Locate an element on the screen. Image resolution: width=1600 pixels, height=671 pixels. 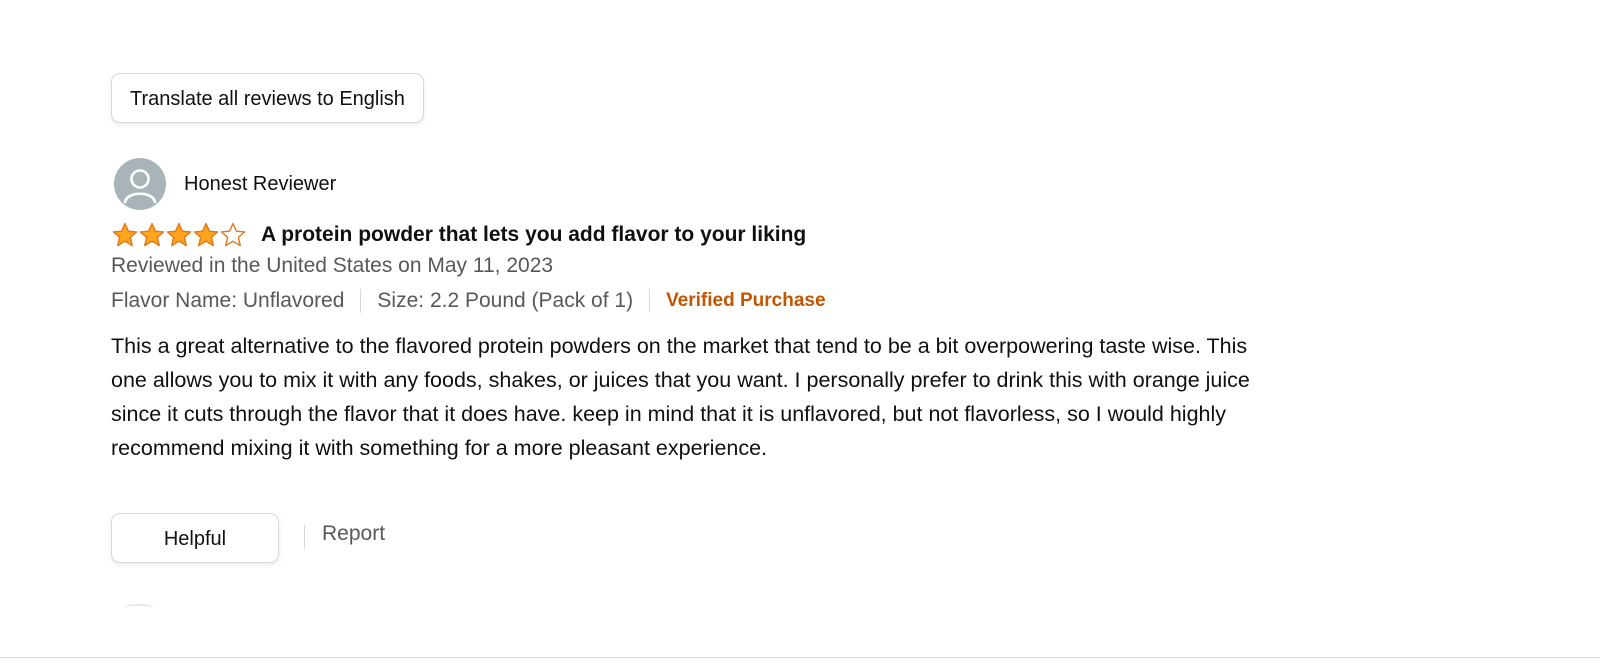
next-review-avatar-edge is located at coordinates (139, 607).